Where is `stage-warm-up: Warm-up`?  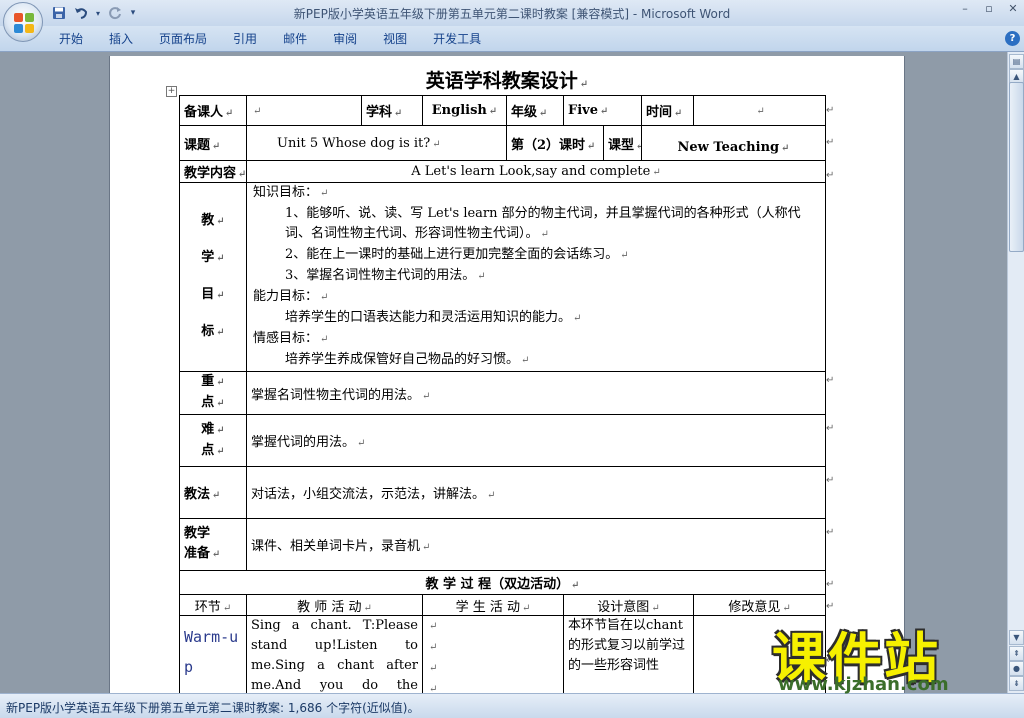 stage-warm-up: Warm-up is located at coordinates (213, 654).